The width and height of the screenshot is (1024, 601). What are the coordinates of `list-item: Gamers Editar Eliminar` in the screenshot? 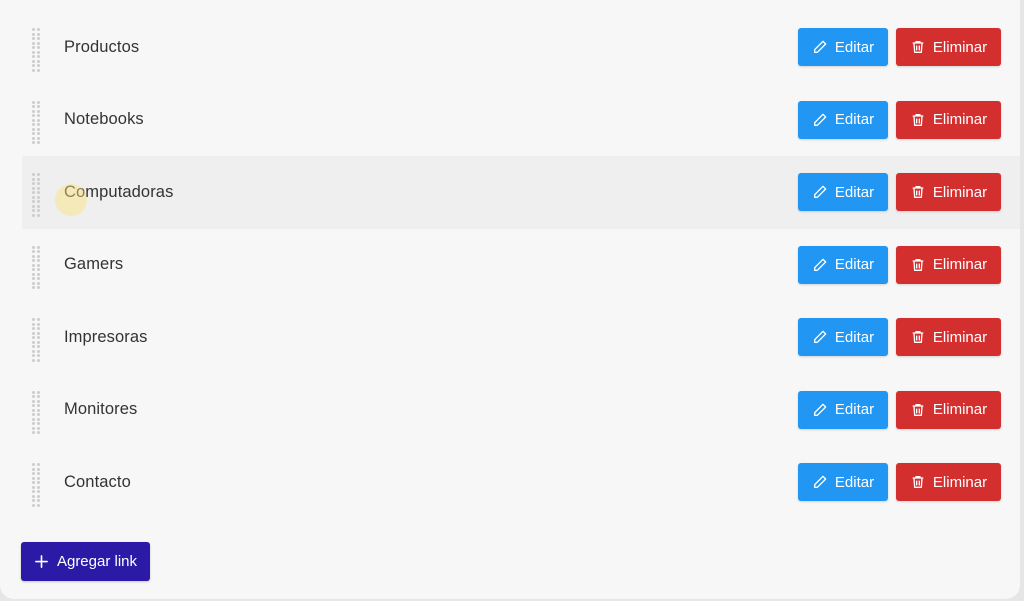 It's located at (521, 265).